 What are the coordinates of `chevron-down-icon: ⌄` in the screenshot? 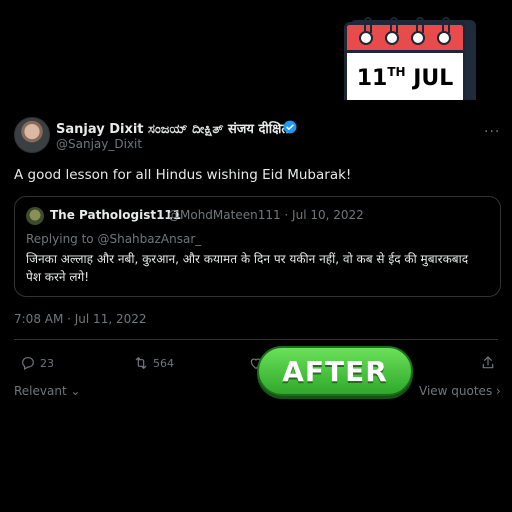 It's located at (73, 391).